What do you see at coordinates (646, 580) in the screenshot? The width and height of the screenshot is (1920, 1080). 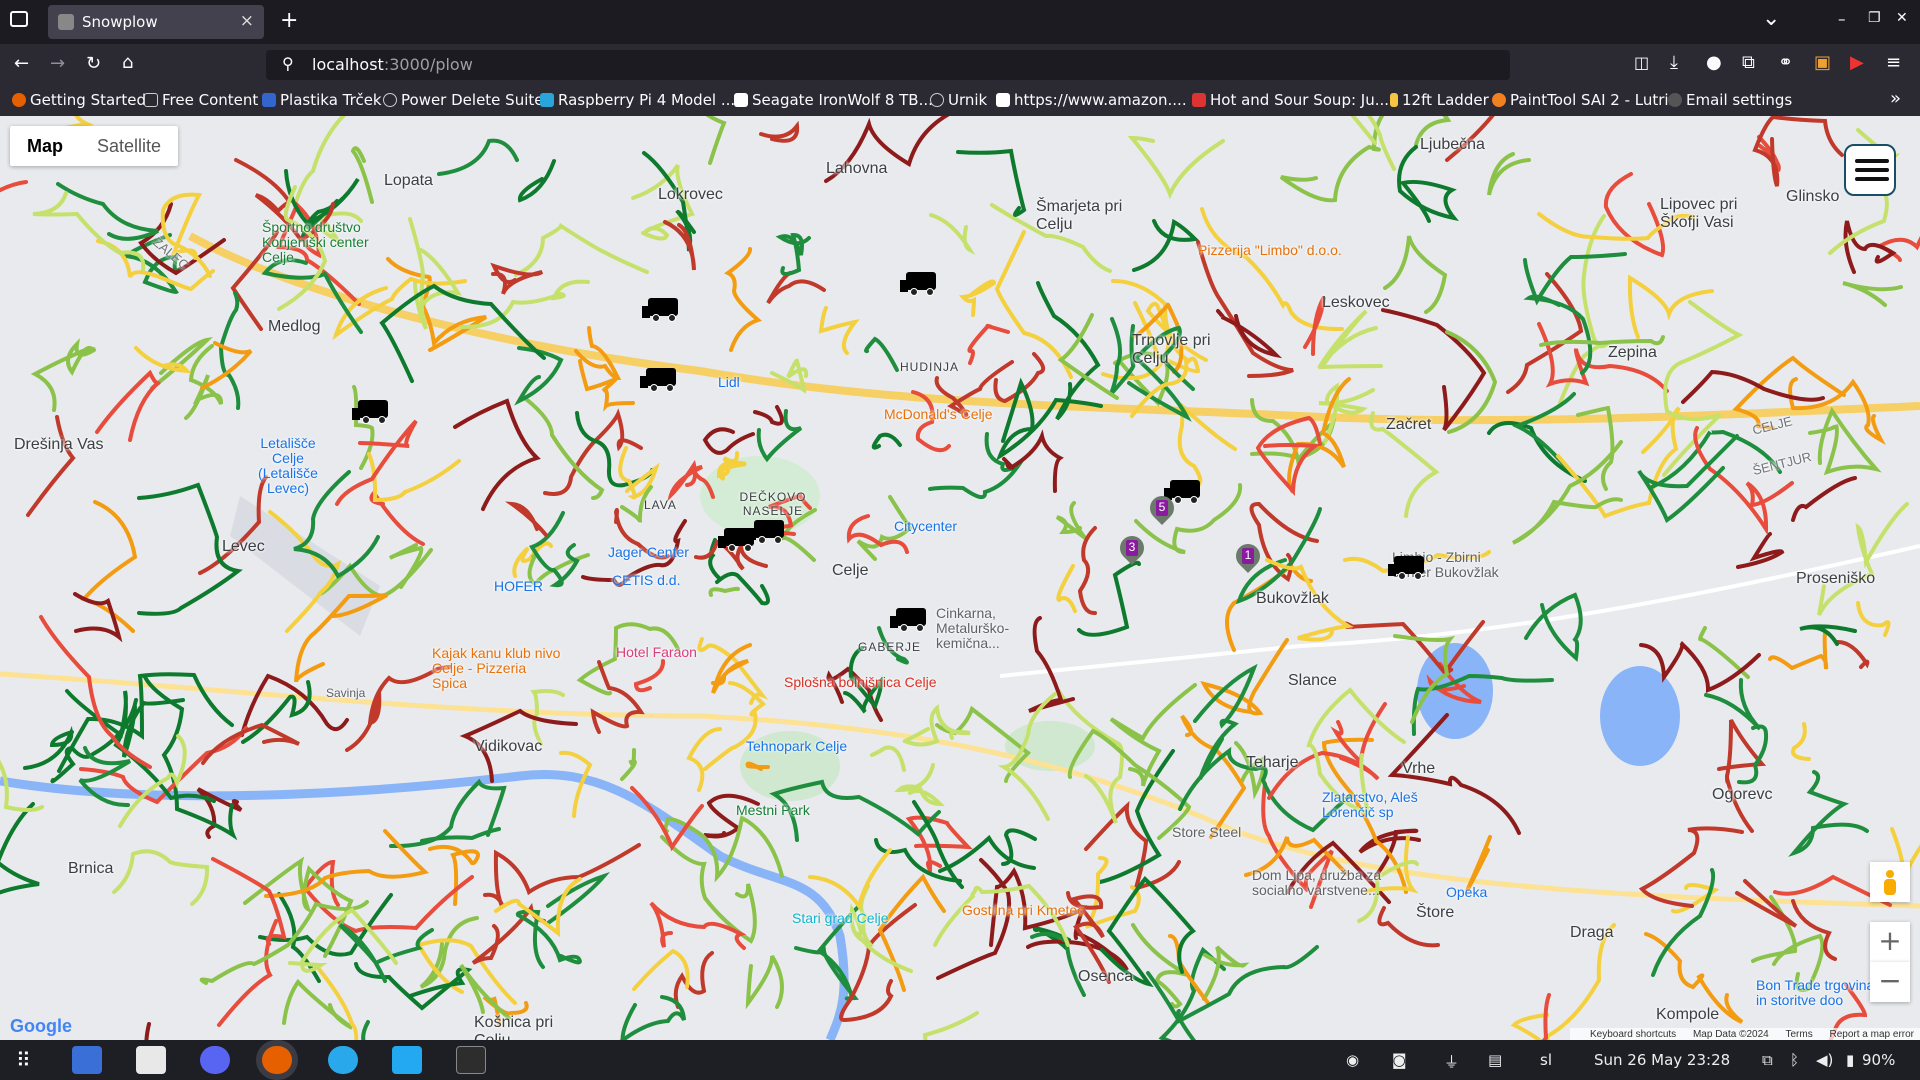 I see `poi-label: CETIS d.d.` at bounding box center [646, 580].